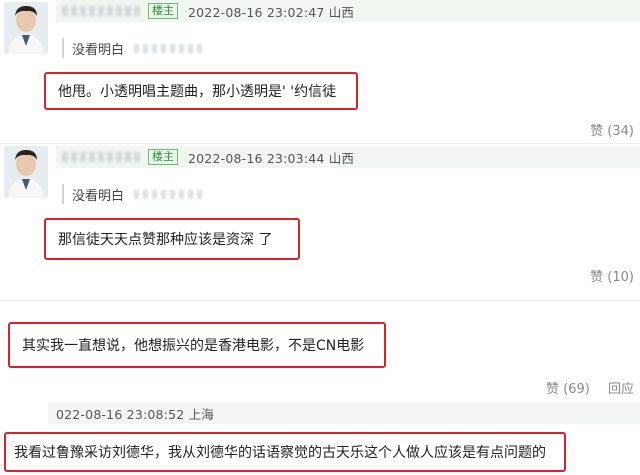  I want to click on comment-text: 其实我一直想说，他想振兴的是香港电影，不是CN电影, so click(193, 346).